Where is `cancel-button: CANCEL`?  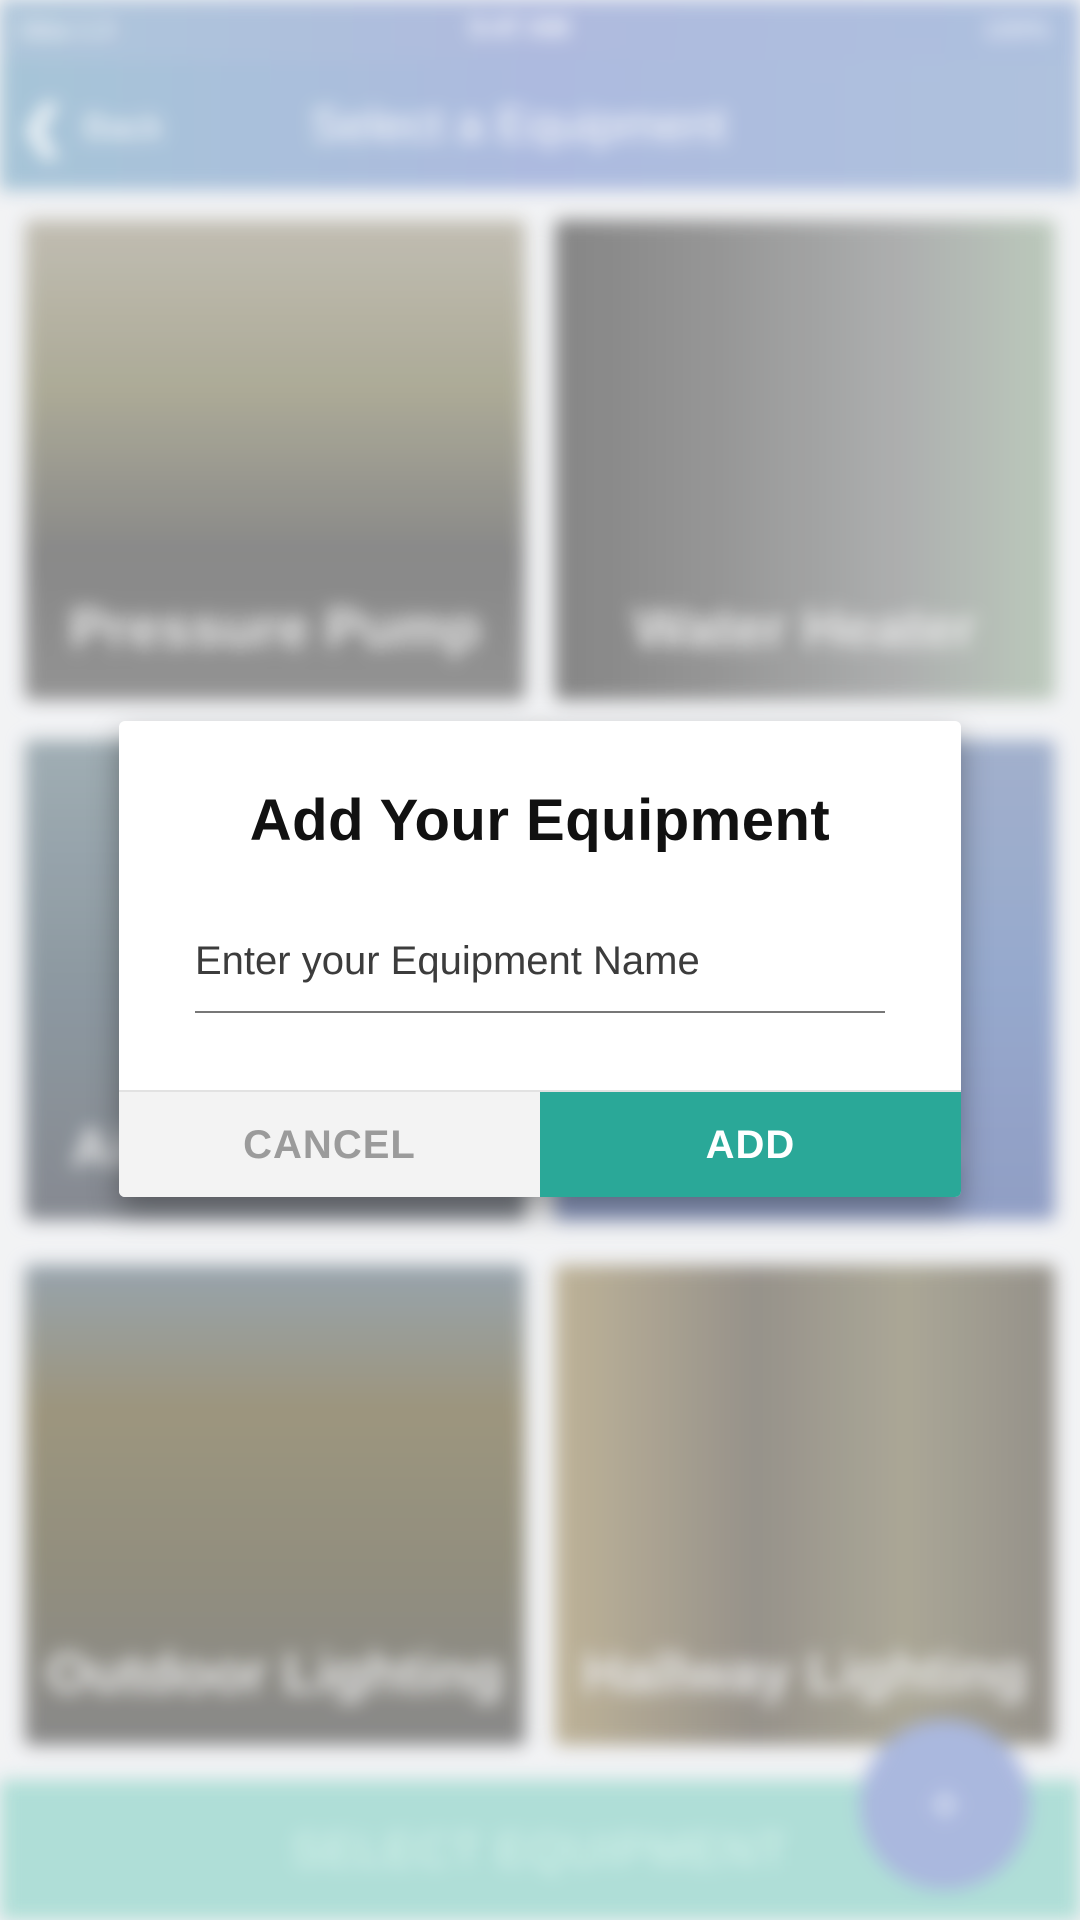 cancel-button: CANCEL is located at coordinates (329, 1144).